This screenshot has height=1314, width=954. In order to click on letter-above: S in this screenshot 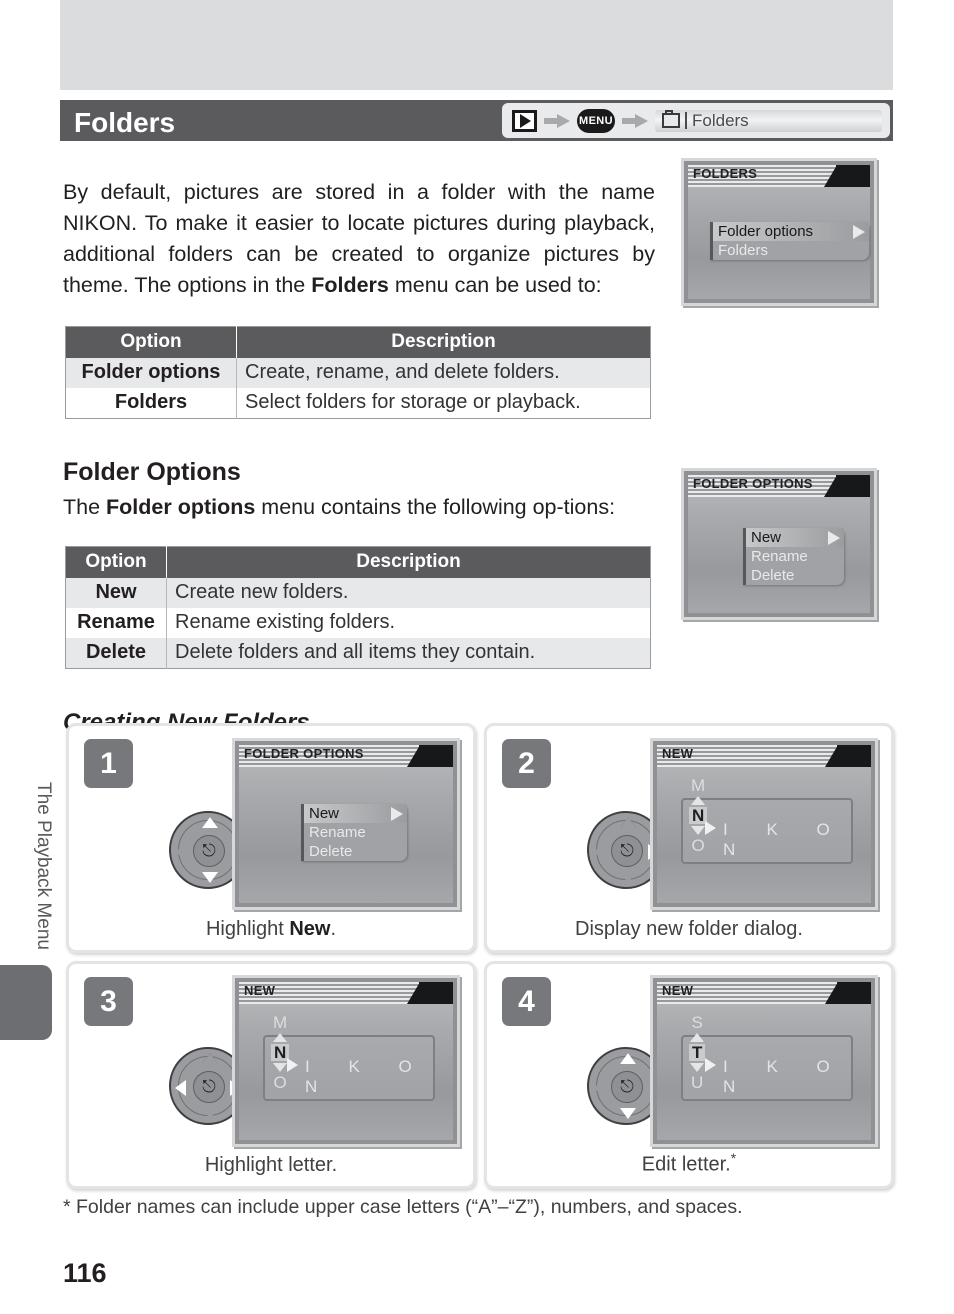, I will do `click(697, 1022)`.